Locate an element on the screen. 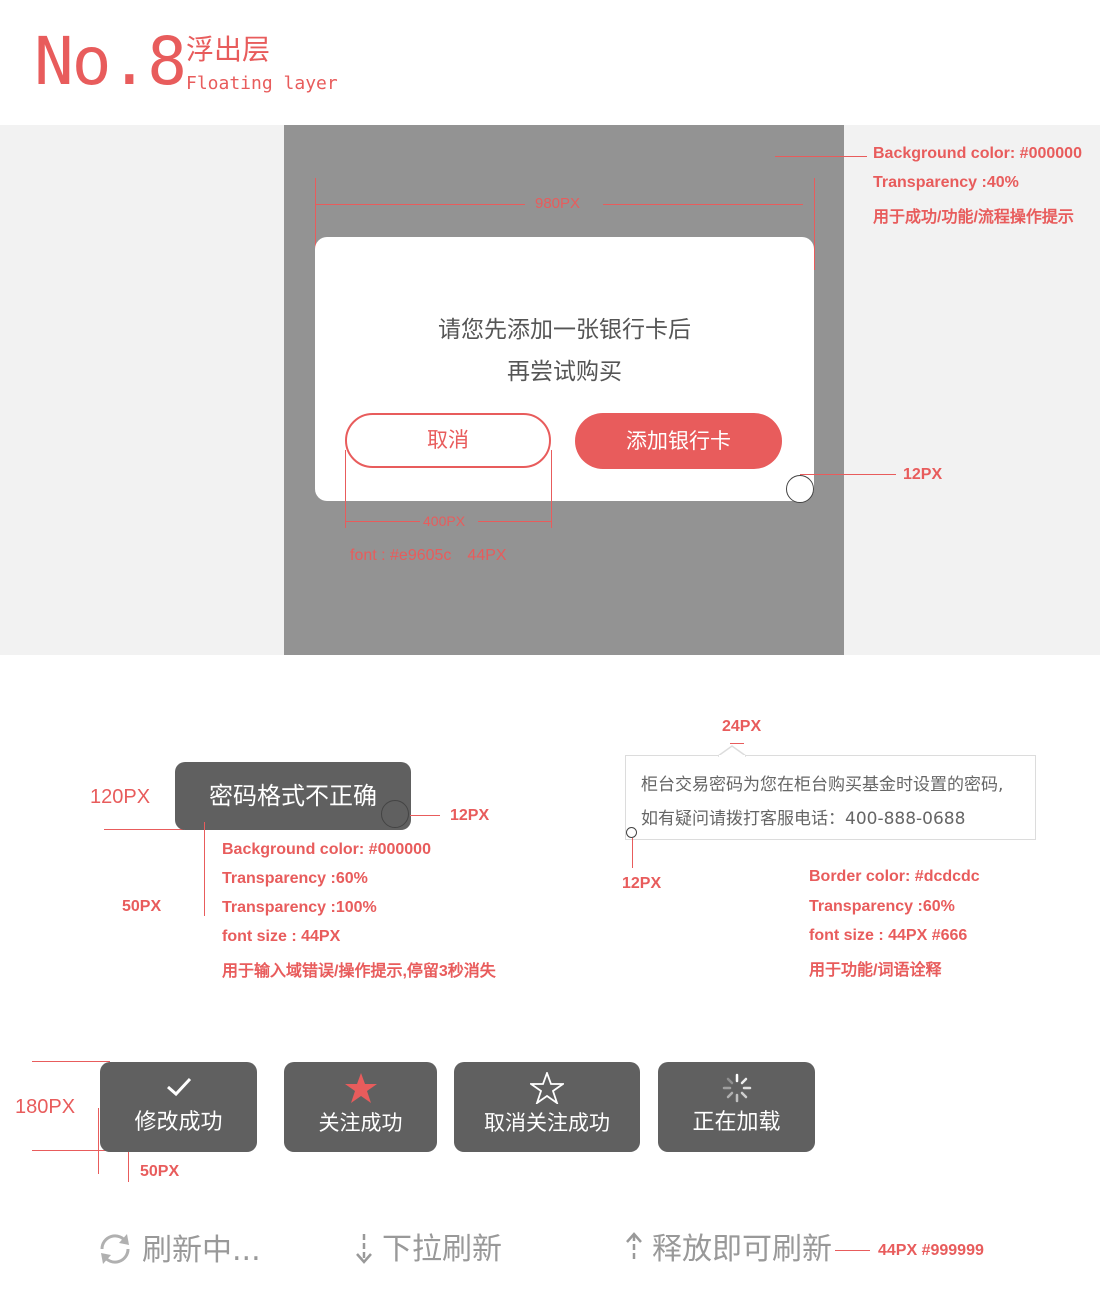 Image resolution: width=1100 pixels, height=1305 pixels. refresh-guide-line is located at coordinates (852, 1250).